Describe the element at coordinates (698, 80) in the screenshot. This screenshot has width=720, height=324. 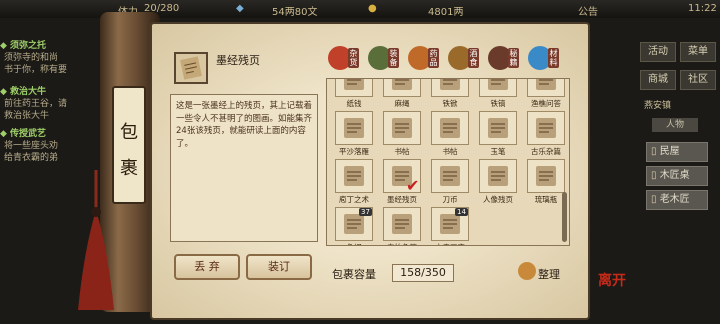
I see `social-button: 社区` at that location.